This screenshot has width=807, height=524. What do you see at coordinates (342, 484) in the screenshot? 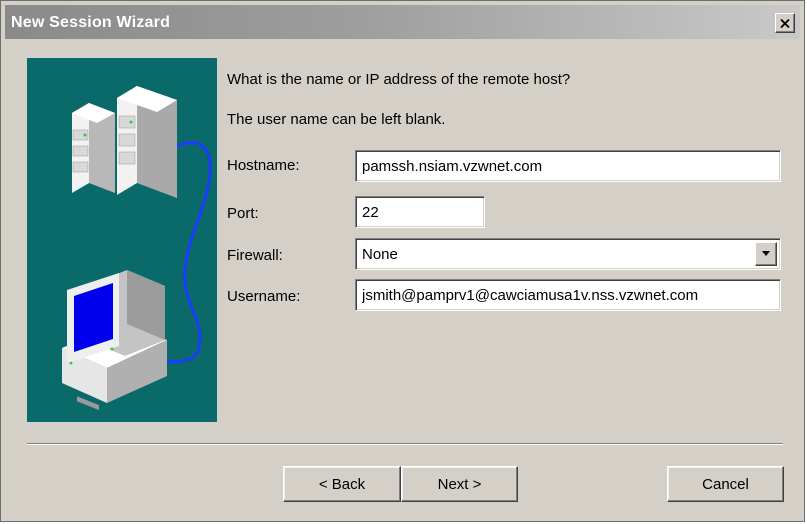
I see `back-button: < Back` at bounding box center [342, 484].